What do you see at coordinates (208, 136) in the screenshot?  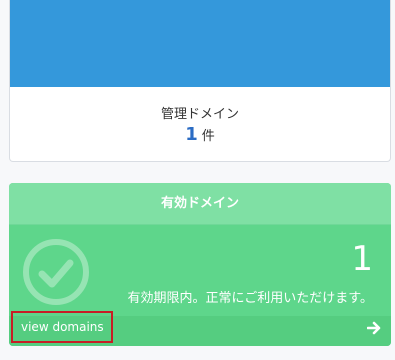 I see `managed-count-unit: 件` at bounding box center [208, 136].